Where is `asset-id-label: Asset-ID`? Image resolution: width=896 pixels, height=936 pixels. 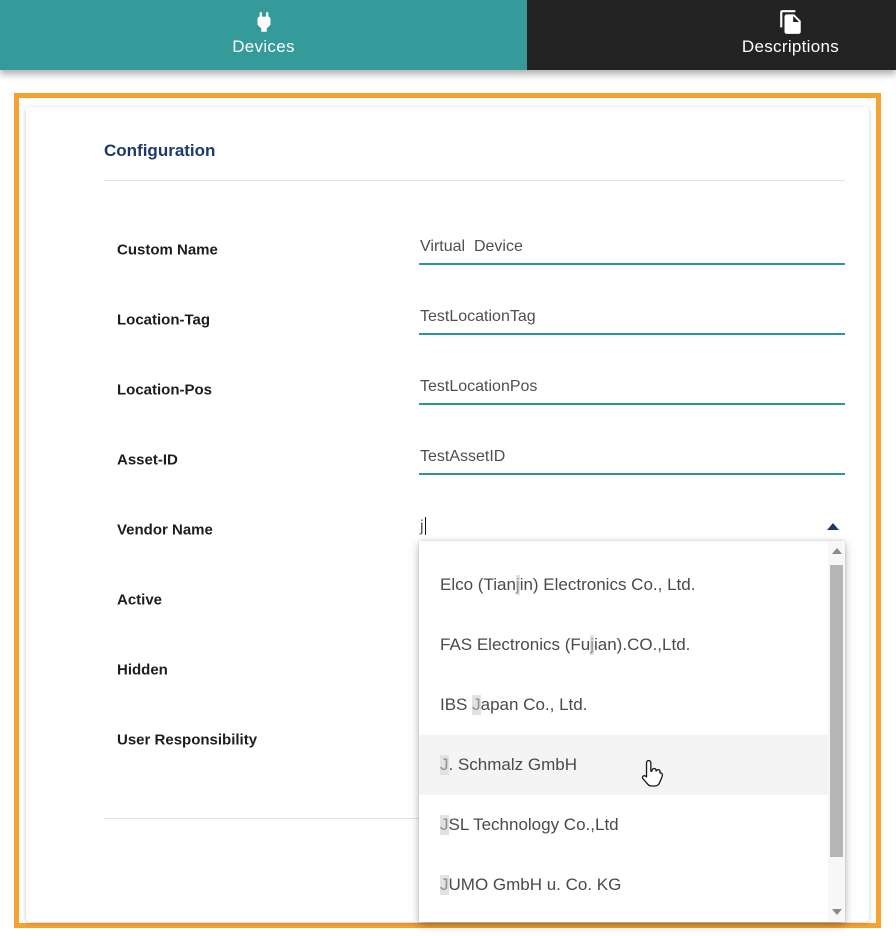
asset-id-label: Asset-ID is located at coordinates (147, 460).